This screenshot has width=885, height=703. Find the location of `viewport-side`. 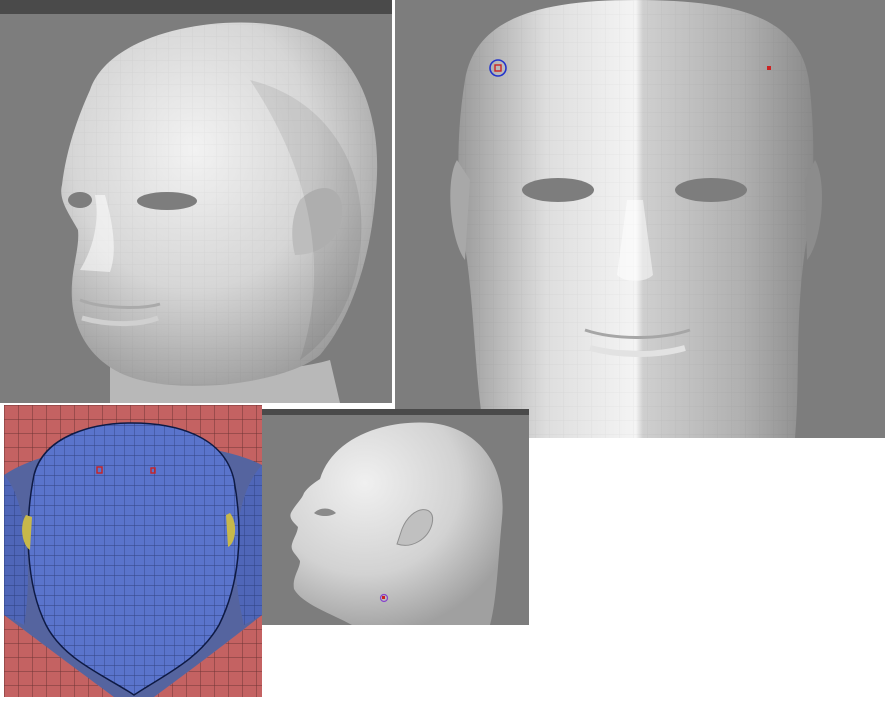

viewport-side is located at coordinates (395, 517).